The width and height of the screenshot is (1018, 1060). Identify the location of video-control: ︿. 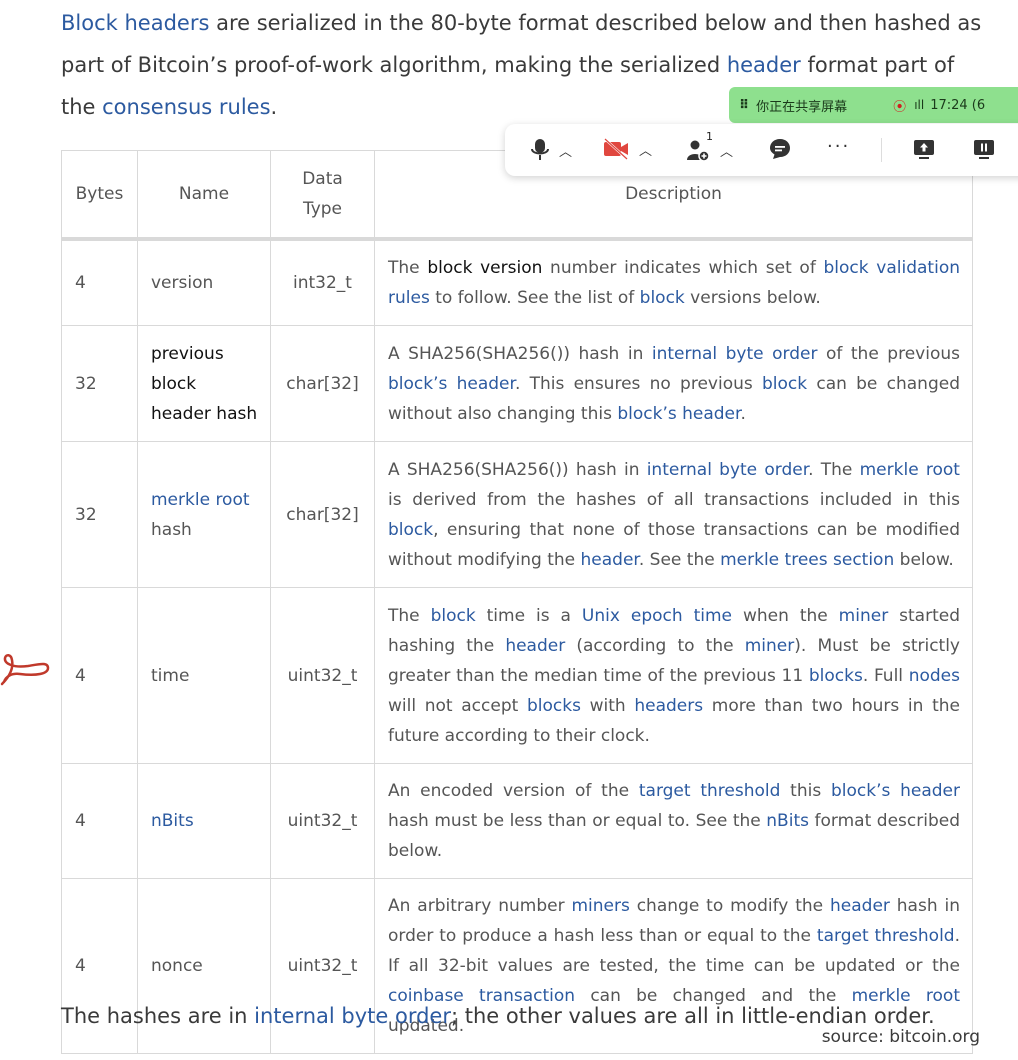
(627, 149).